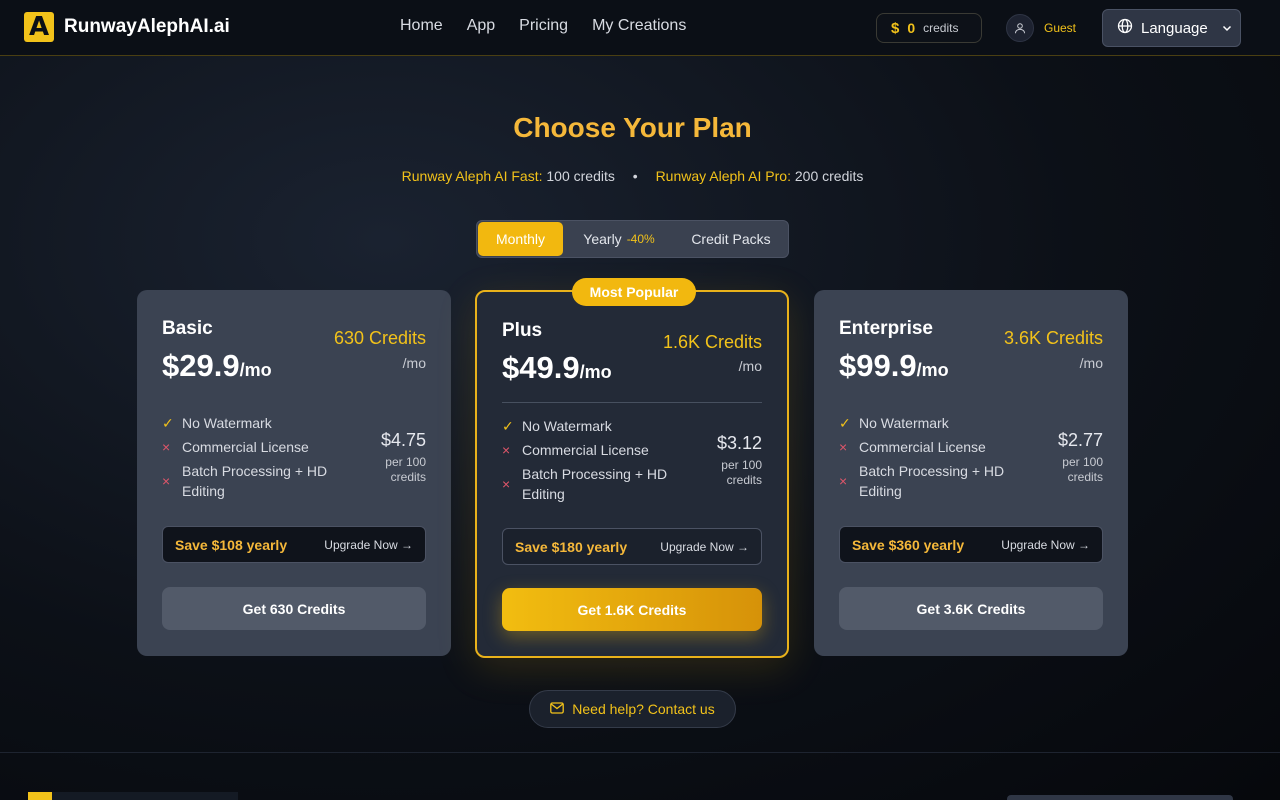  I want to click on plan-credits: 630 Credits, so click(379, 338).